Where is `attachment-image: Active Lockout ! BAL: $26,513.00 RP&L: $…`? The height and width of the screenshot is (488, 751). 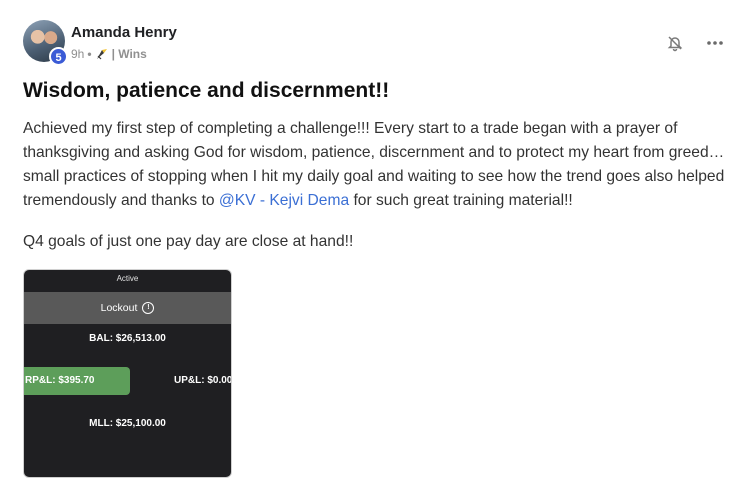 attachment-image: Active Lockout ! BAL: $26,513.00 RP&L: $… is located at coordinates (127, 373).